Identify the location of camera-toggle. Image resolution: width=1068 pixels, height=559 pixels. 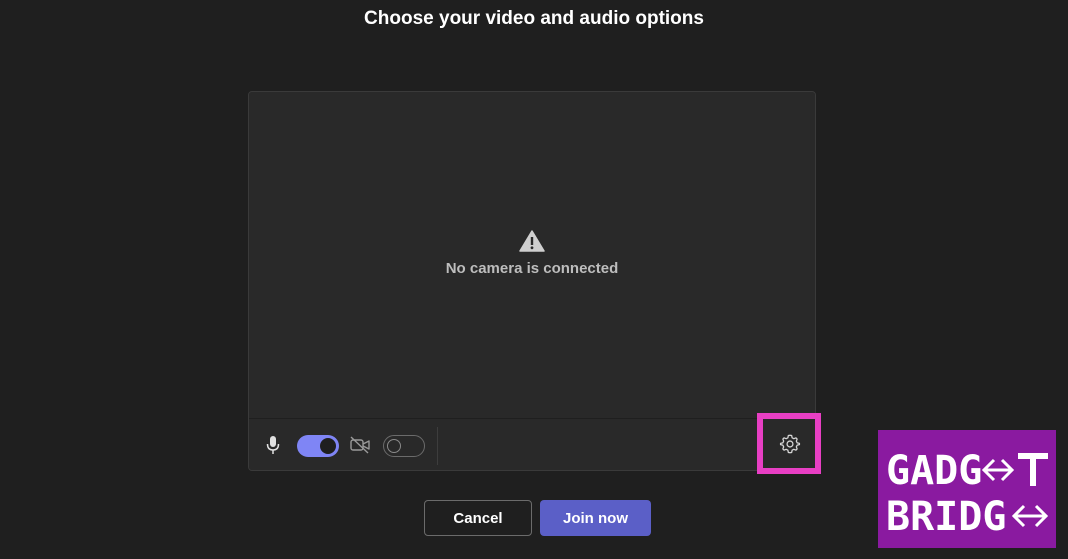
(404, 446).